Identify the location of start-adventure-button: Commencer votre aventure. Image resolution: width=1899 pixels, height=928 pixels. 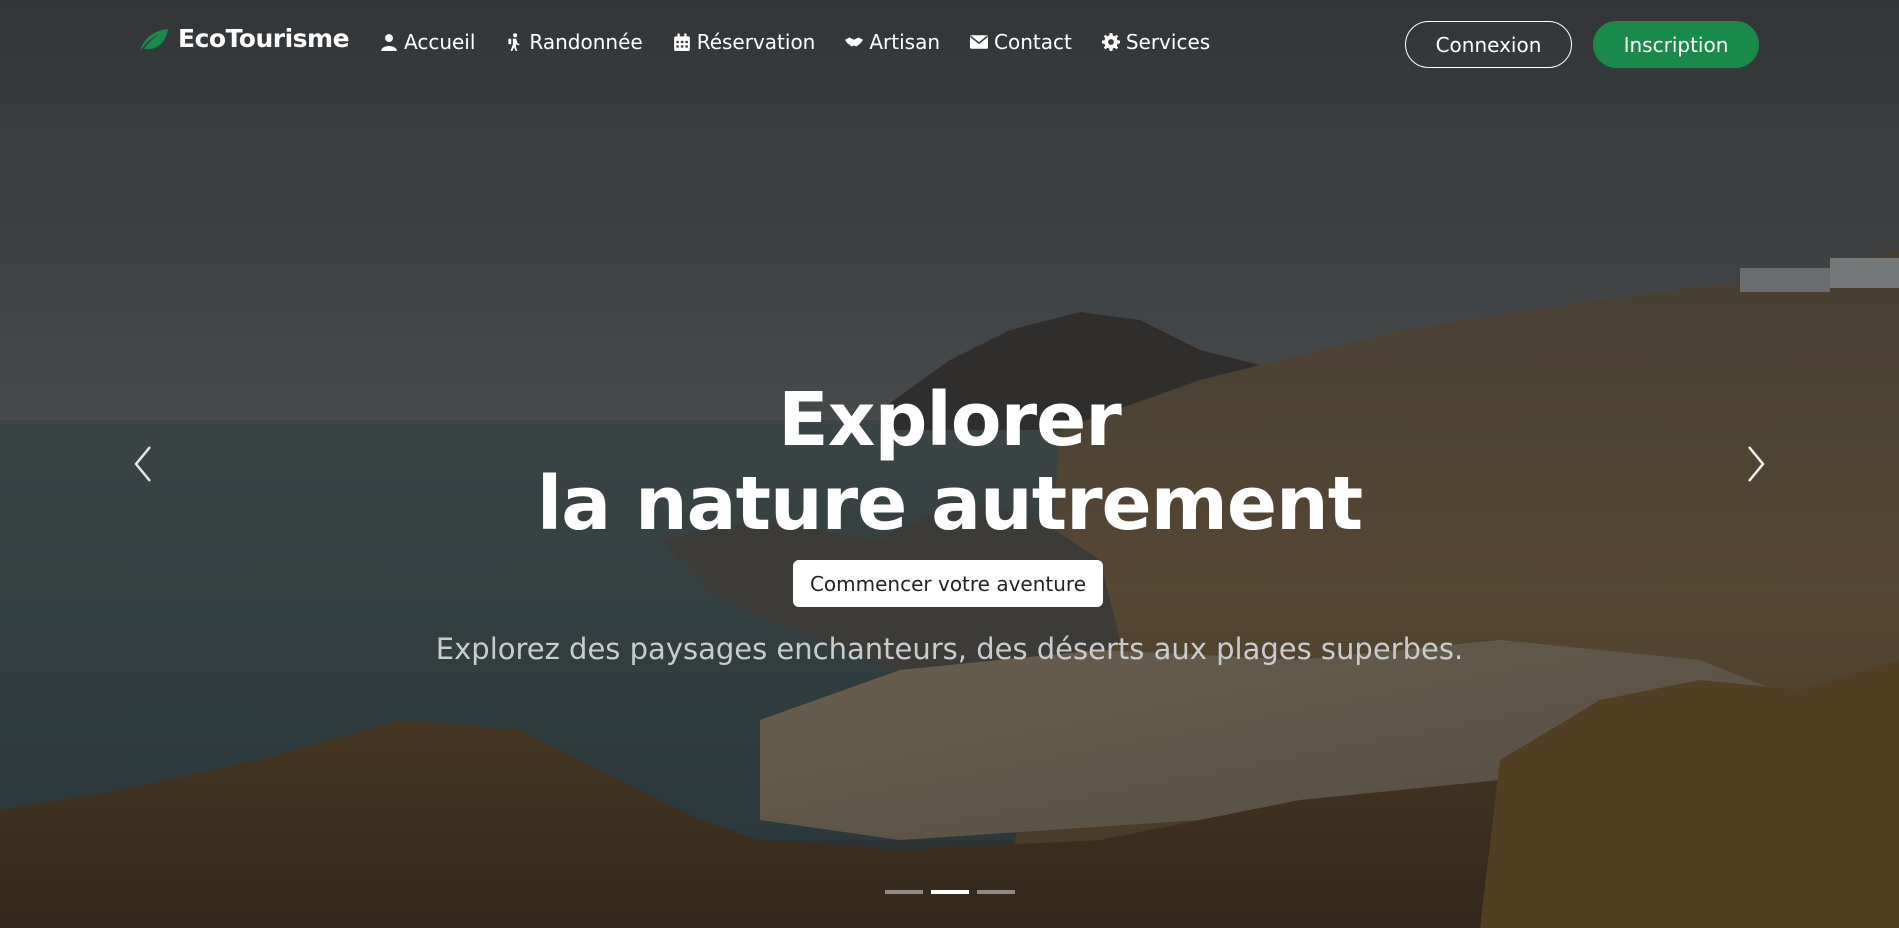
(948, 583).